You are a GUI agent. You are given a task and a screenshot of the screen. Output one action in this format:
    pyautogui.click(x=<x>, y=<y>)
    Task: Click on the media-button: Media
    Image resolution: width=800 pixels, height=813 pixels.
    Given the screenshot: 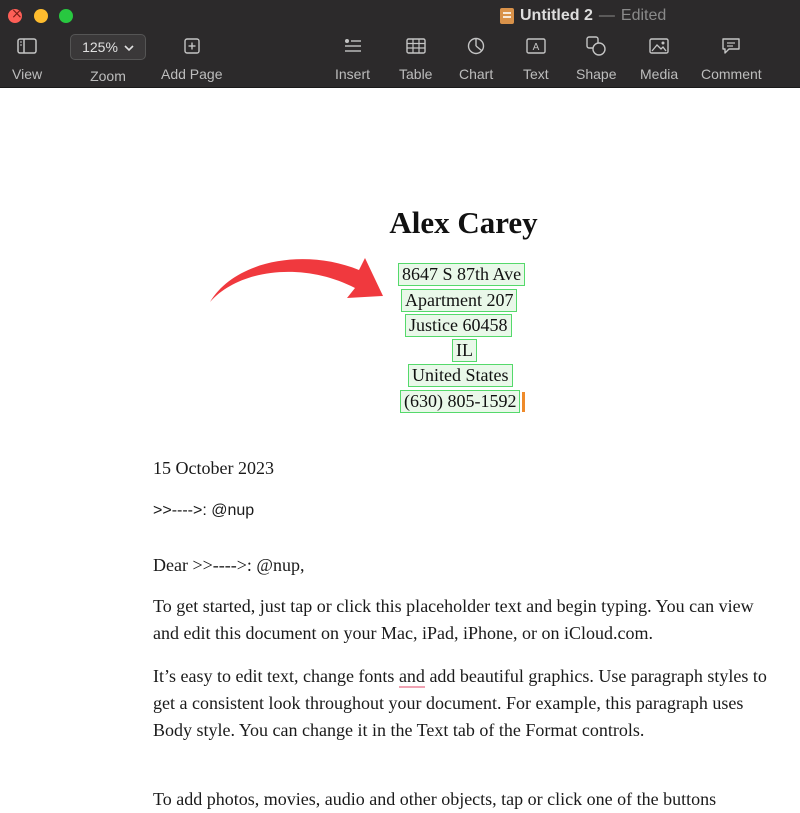 What is the action you would take?
    pyautogui.click(x=659, y=58)
    